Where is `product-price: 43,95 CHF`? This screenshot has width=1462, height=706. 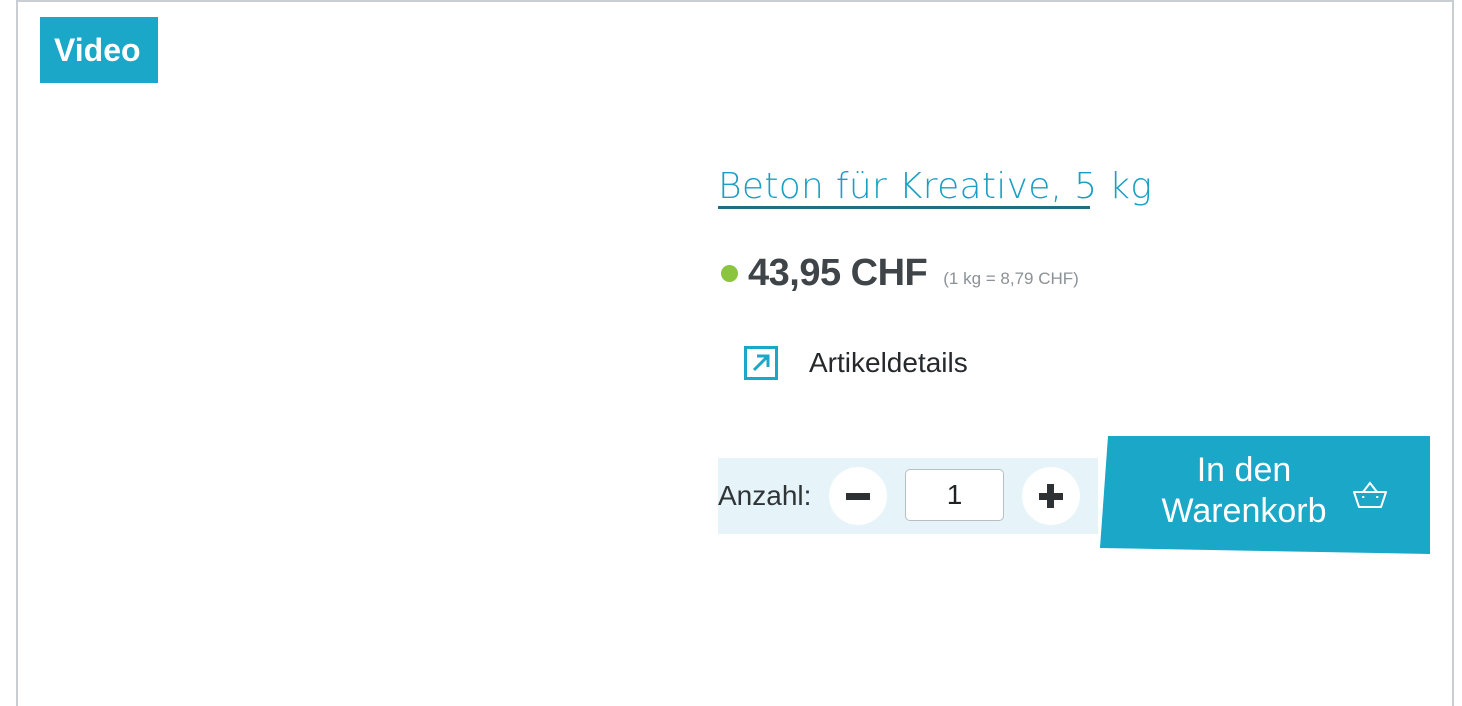 product-price: 43,95 CHF is located at coordinates (838, 272).